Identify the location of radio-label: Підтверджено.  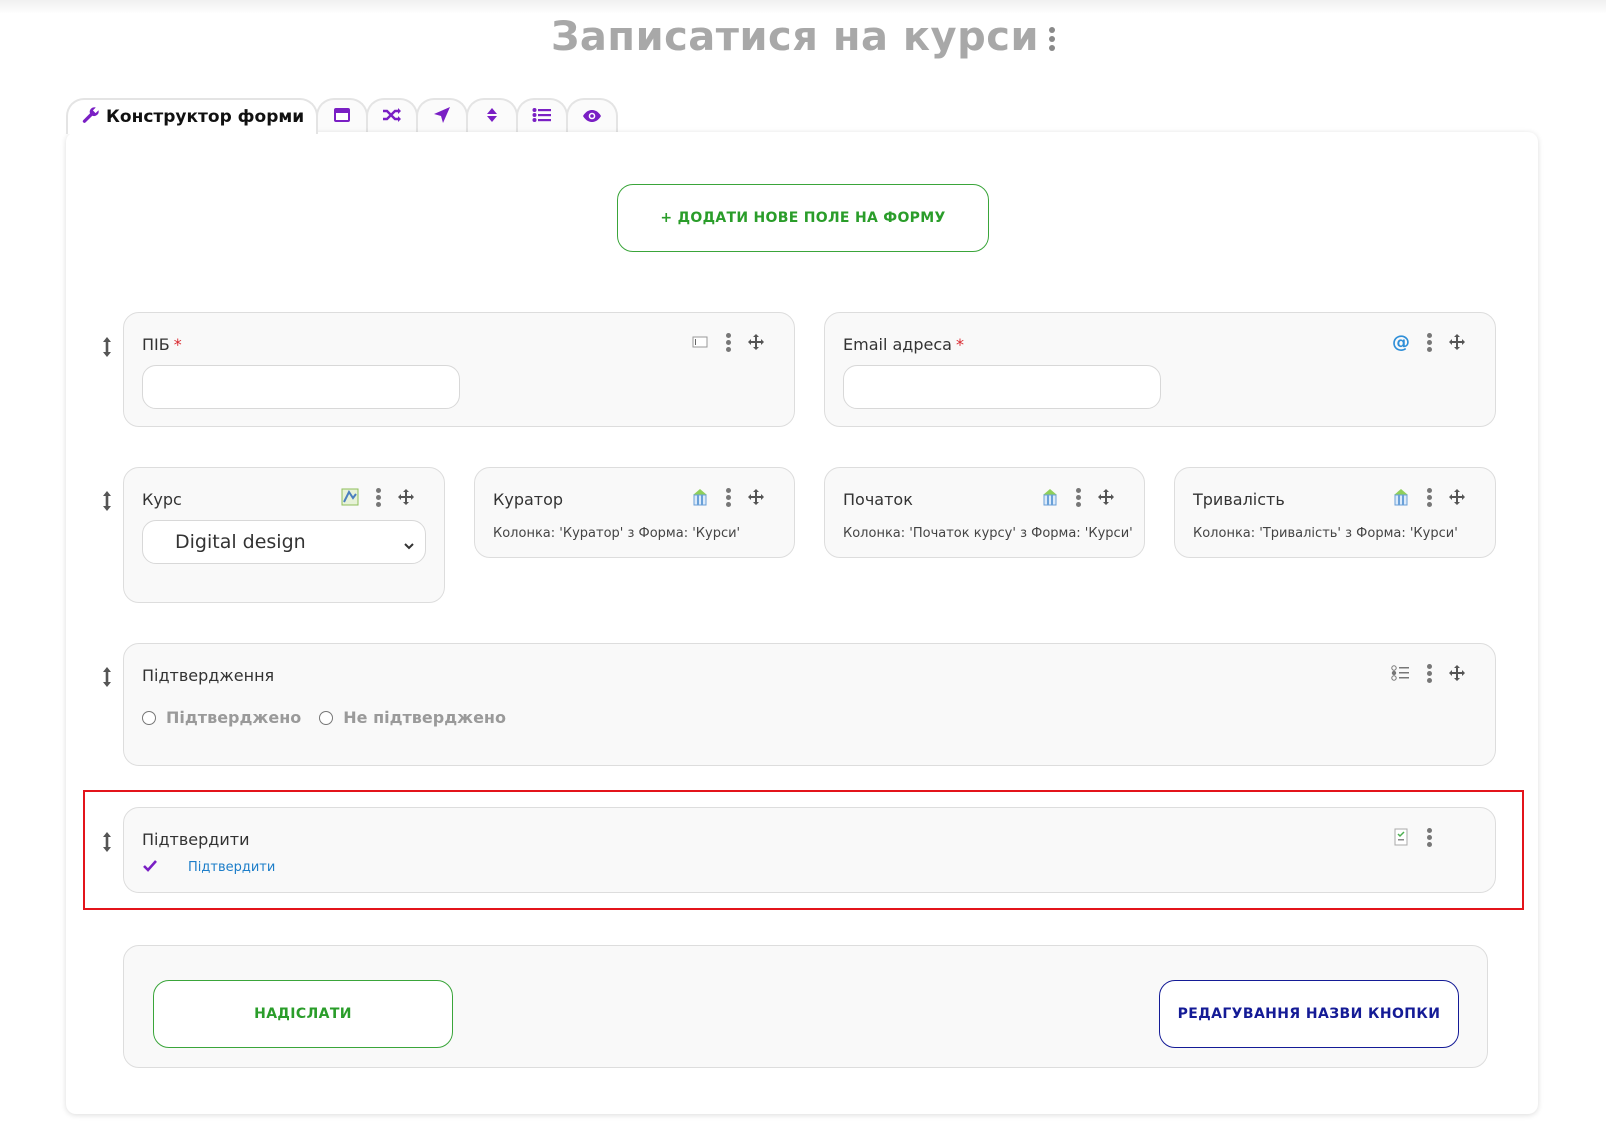
(234, 717).